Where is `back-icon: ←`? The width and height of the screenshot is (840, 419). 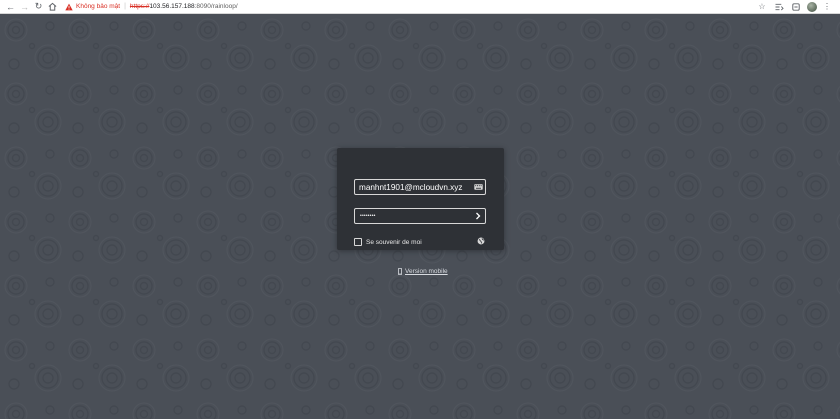
back-icon: ← is located at coordinates (10, 7).